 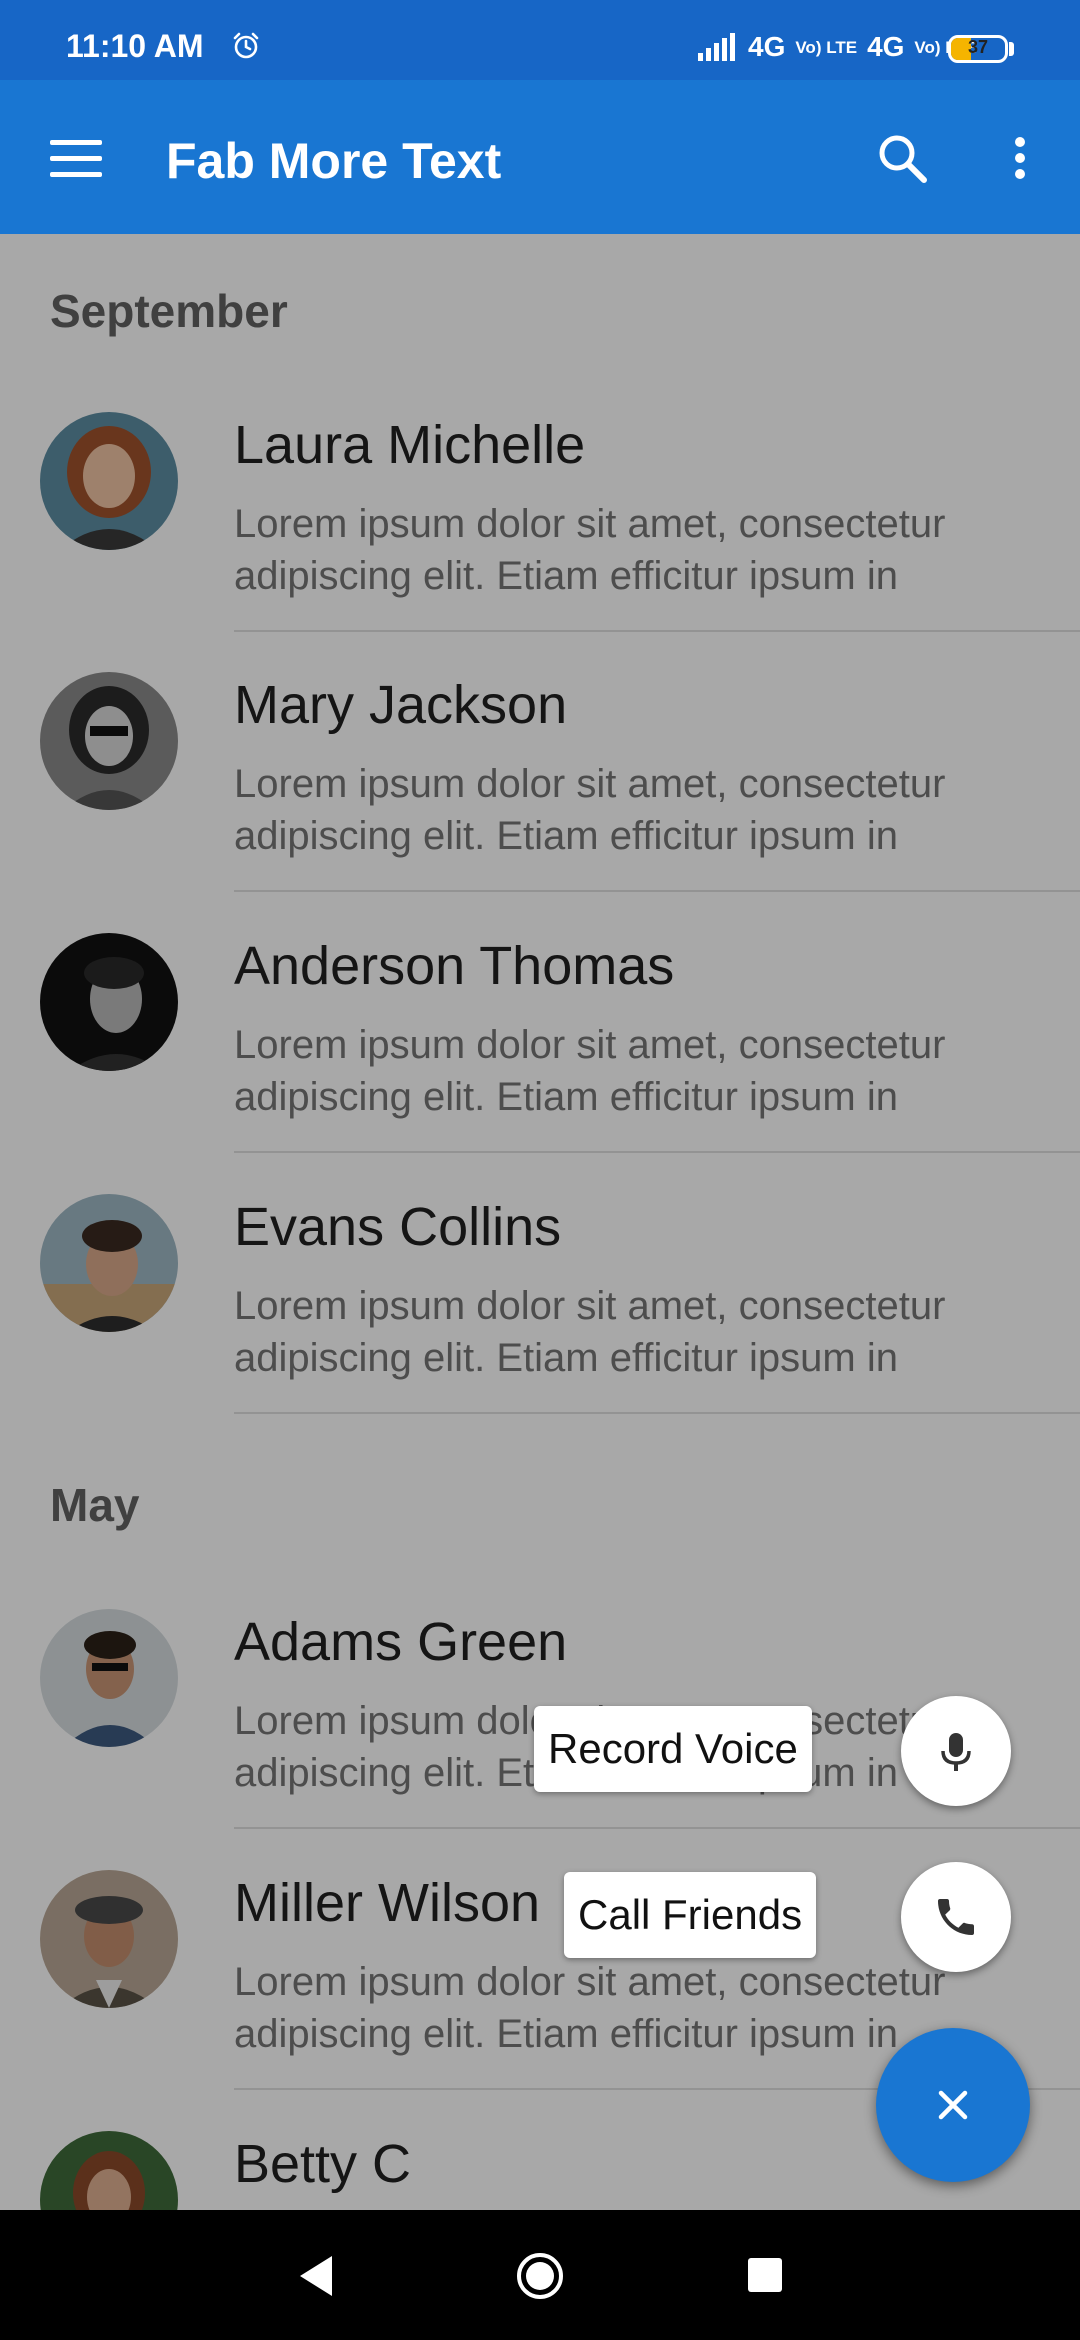 What do you see at coordinates (716, 47) in the screenshot?
I see `signal-icon` at bounding box center [716, 47].